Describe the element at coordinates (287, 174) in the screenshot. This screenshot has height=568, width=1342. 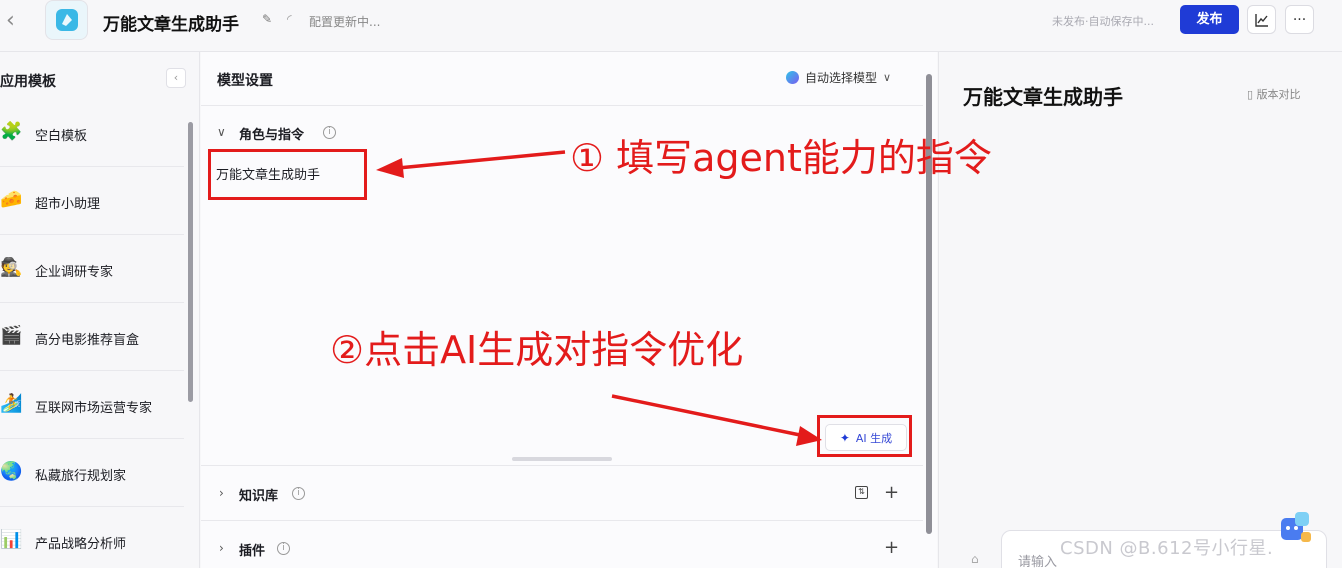
I see `annotation-highlight-prompt` at that location.